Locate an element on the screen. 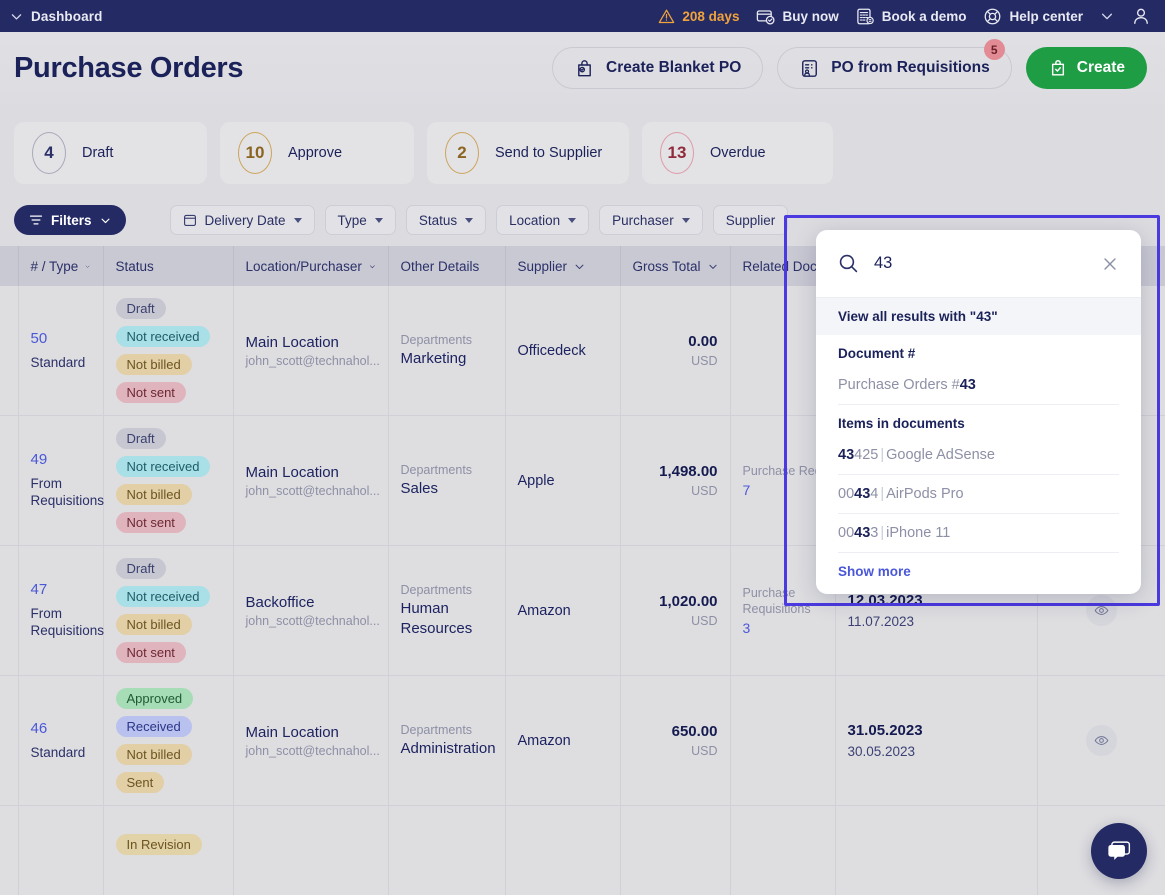 The width and height of the screenshot is (1165, 895). filter-chip-supplier: Supplier is located at coordinates (750, 220).